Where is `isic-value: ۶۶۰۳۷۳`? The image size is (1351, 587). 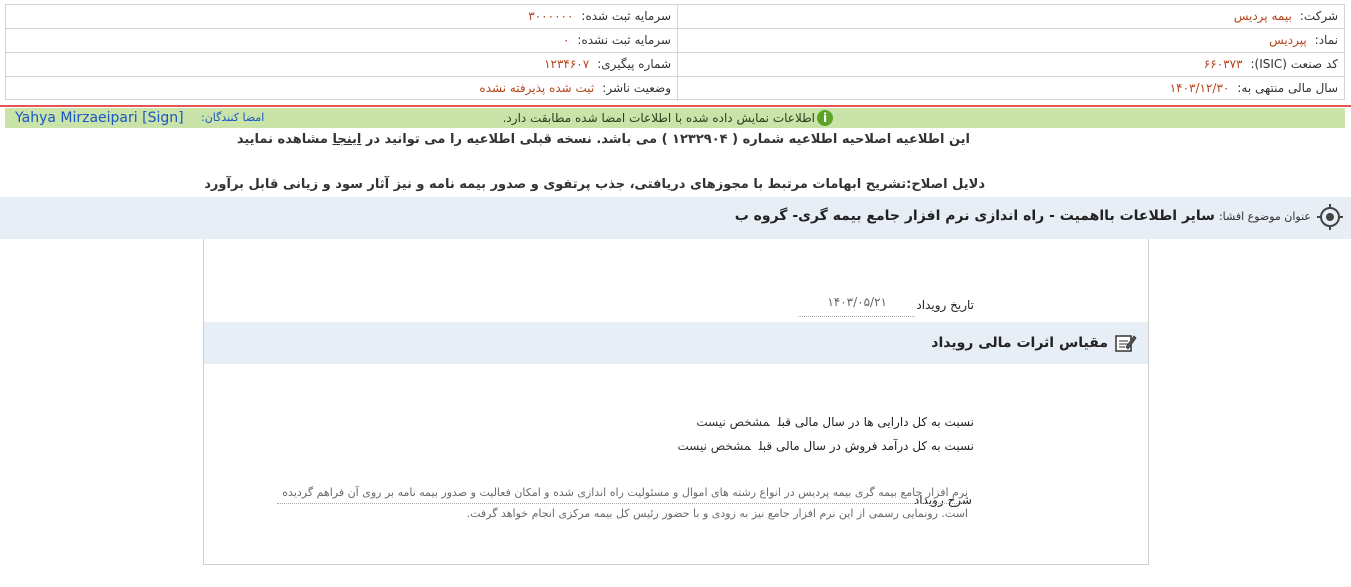 isic-value: ۶۶۰۳۷۳ is located at coordinates (1223, 64).